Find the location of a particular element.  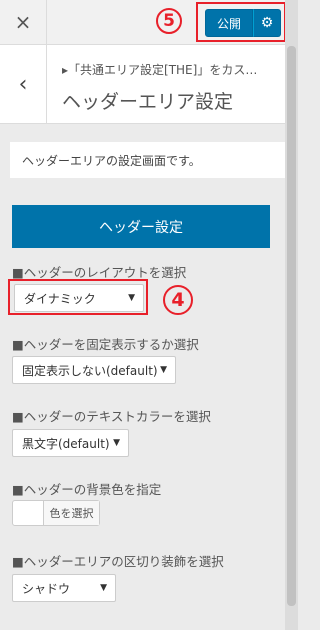

bg-color-button-label: 色を選択 is located at coordinates (71, 513).